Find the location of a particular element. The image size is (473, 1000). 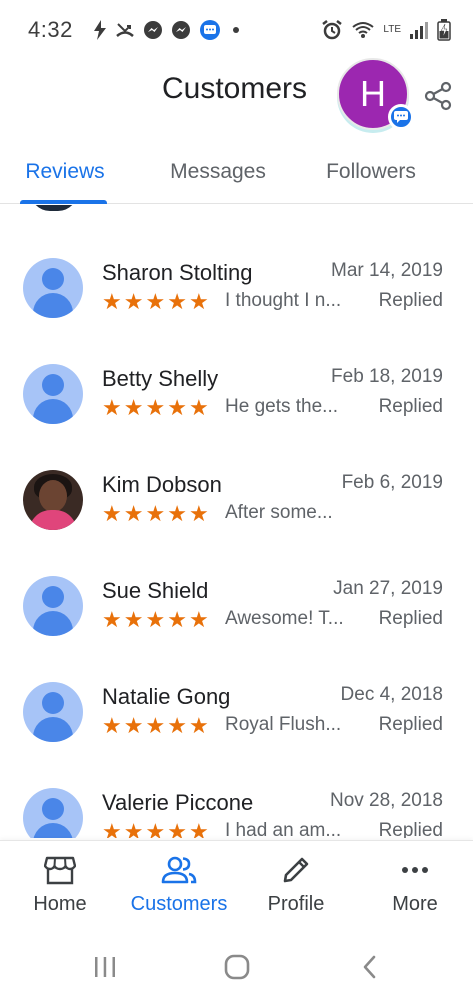

tab-messages-label: Messages is located at coordinates (218, 171).